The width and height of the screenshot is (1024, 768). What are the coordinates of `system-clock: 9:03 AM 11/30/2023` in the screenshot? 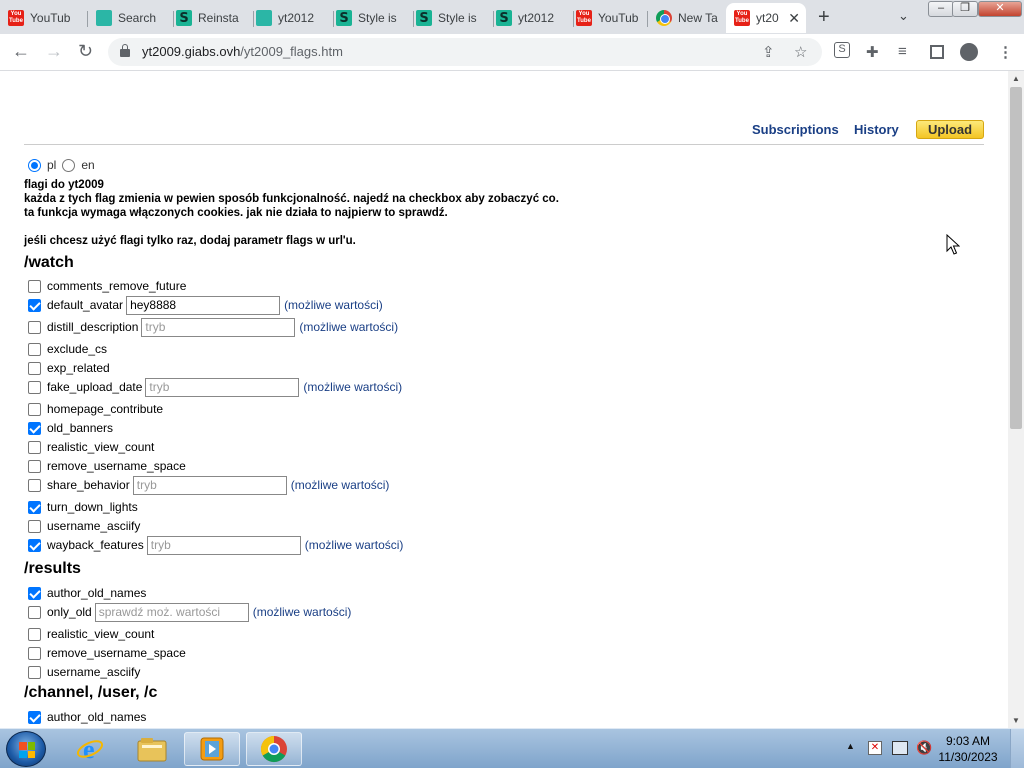 It's located at (968, 749).